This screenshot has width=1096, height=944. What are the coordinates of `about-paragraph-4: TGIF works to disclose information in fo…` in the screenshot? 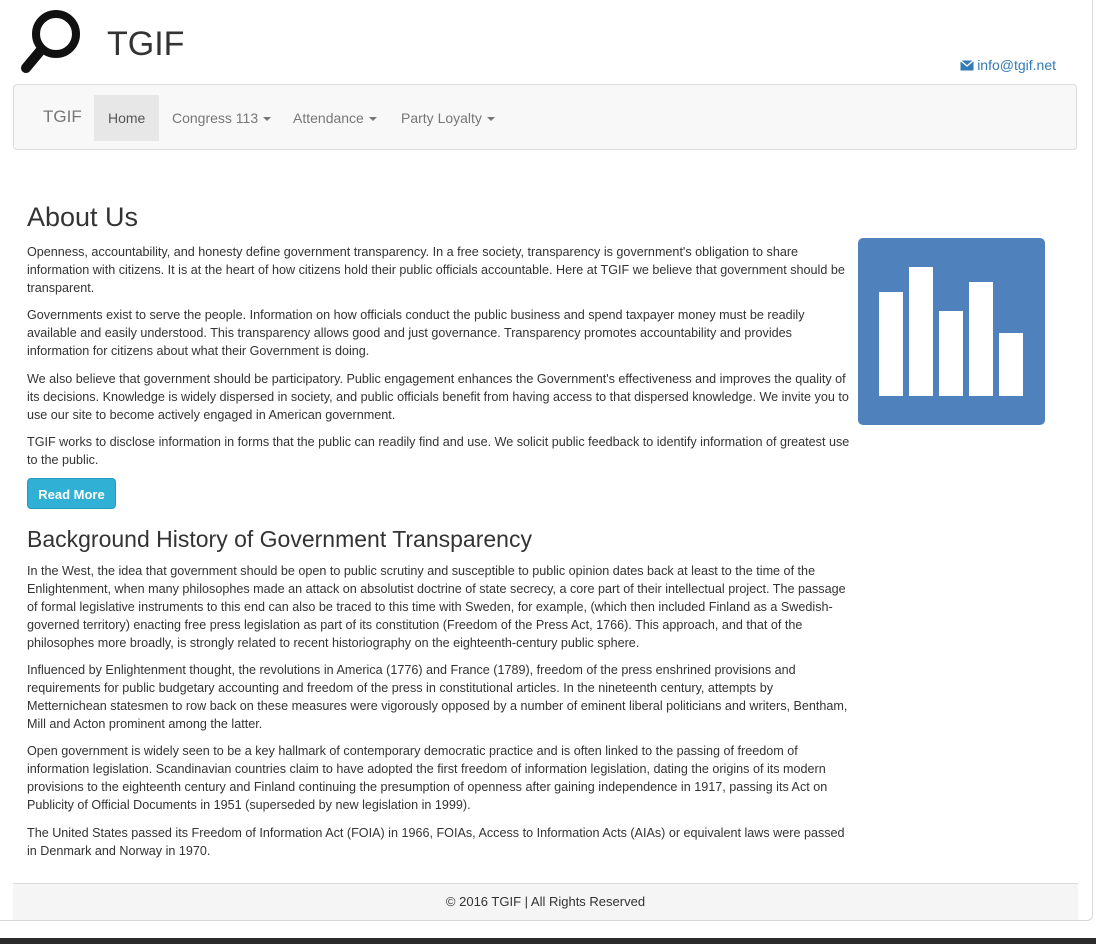 It's located at (438, 451).